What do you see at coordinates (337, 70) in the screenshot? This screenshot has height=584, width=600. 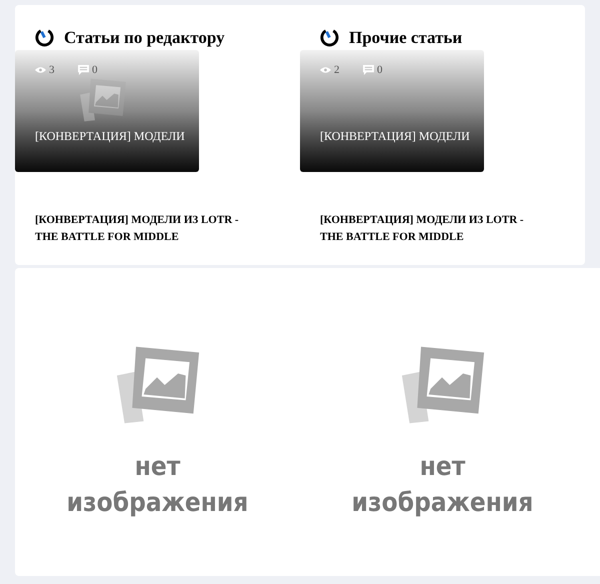 I see `view-count: 2` at bounding box center [337, 70].